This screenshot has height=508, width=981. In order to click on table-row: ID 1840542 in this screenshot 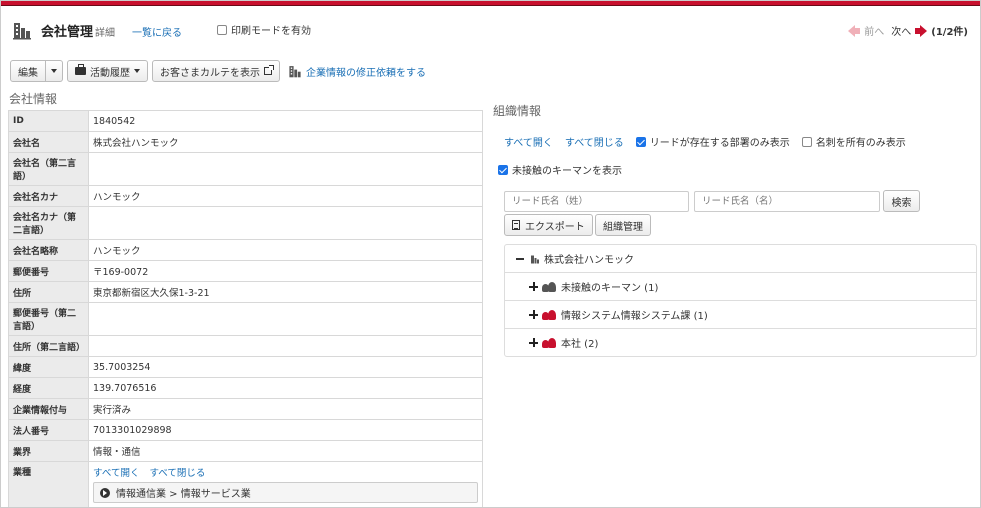, I will do `click(245, 121)`.